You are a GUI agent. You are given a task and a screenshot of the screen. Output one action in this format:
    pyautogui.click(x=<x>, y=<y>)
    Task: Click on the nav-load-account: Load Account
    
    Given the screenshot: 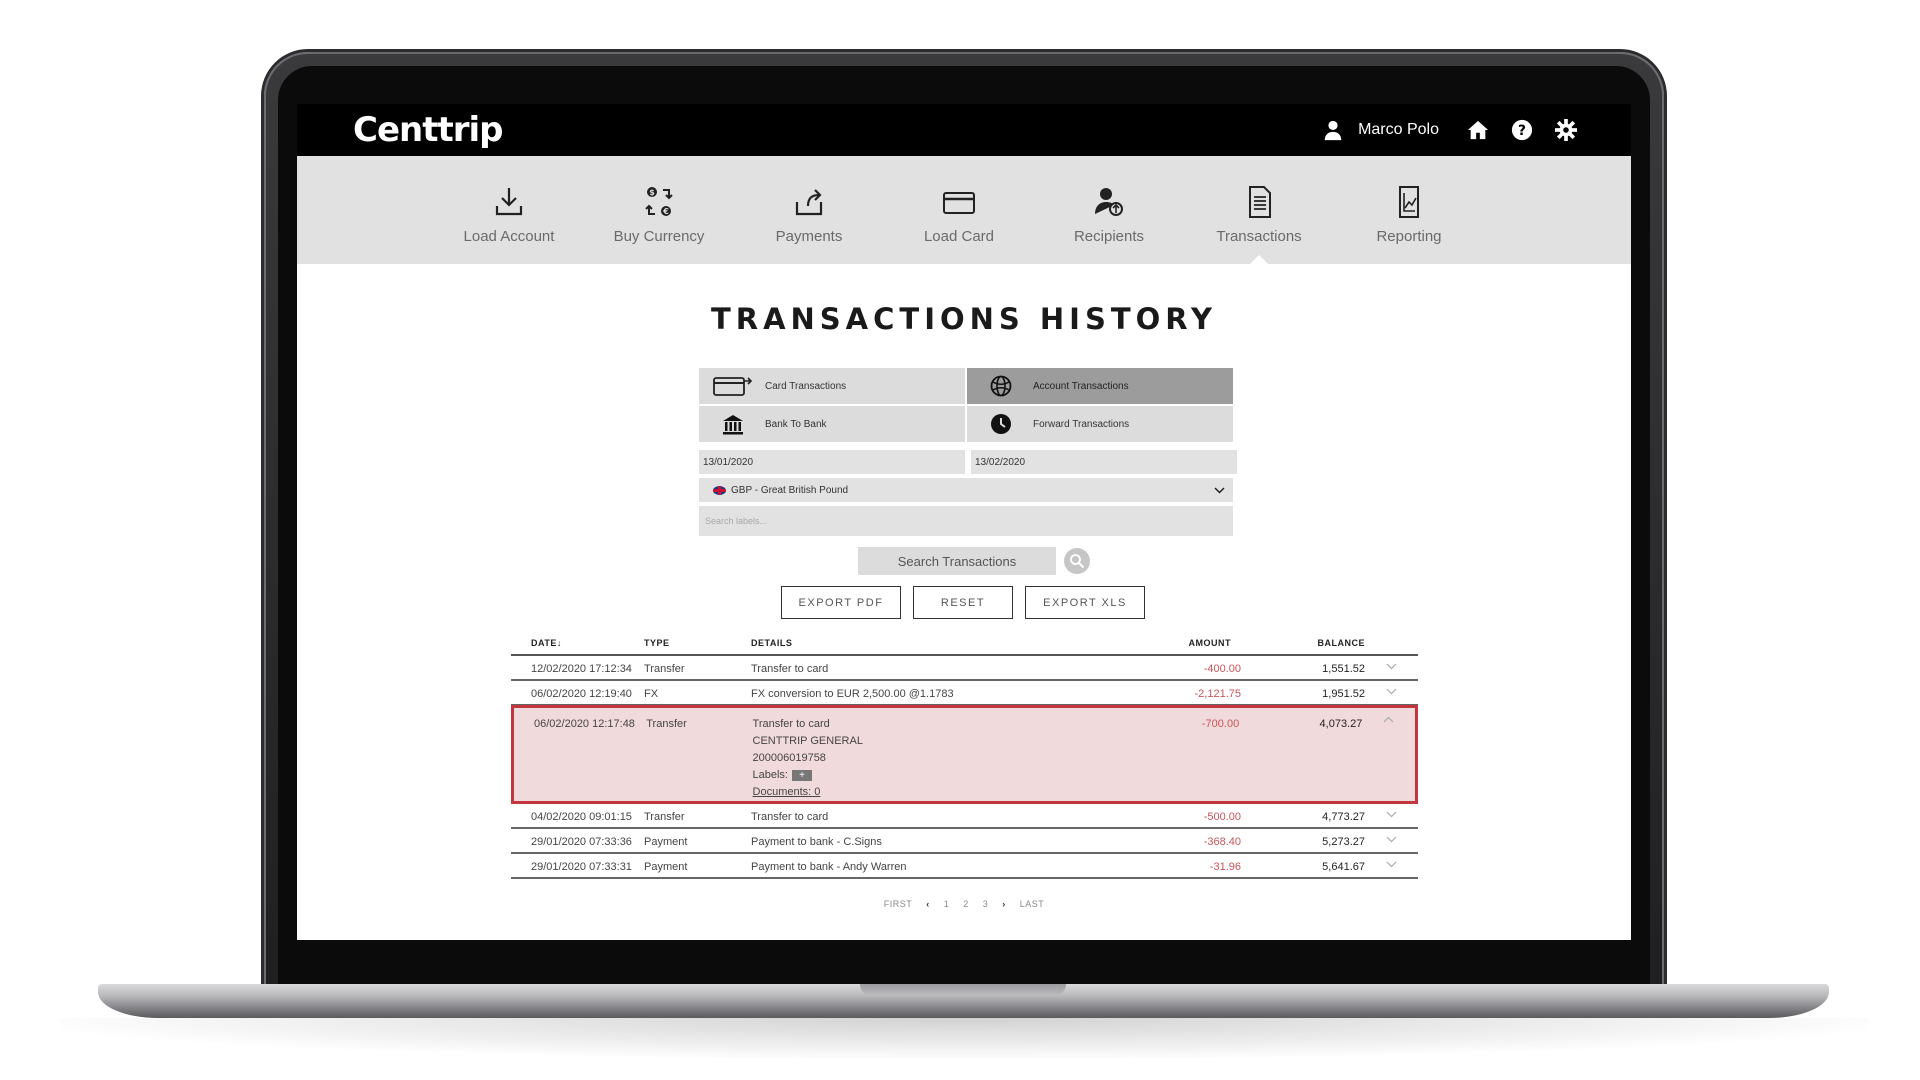 What is the action you would take?
    pyautogui.click(x=509, y=210)
    